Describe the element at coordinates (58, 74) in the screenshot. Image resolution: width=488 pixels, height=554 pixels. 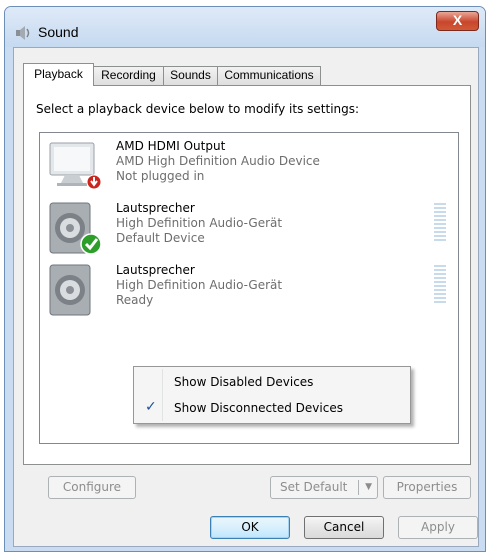
I see `tab-playback: Playback` at that location.